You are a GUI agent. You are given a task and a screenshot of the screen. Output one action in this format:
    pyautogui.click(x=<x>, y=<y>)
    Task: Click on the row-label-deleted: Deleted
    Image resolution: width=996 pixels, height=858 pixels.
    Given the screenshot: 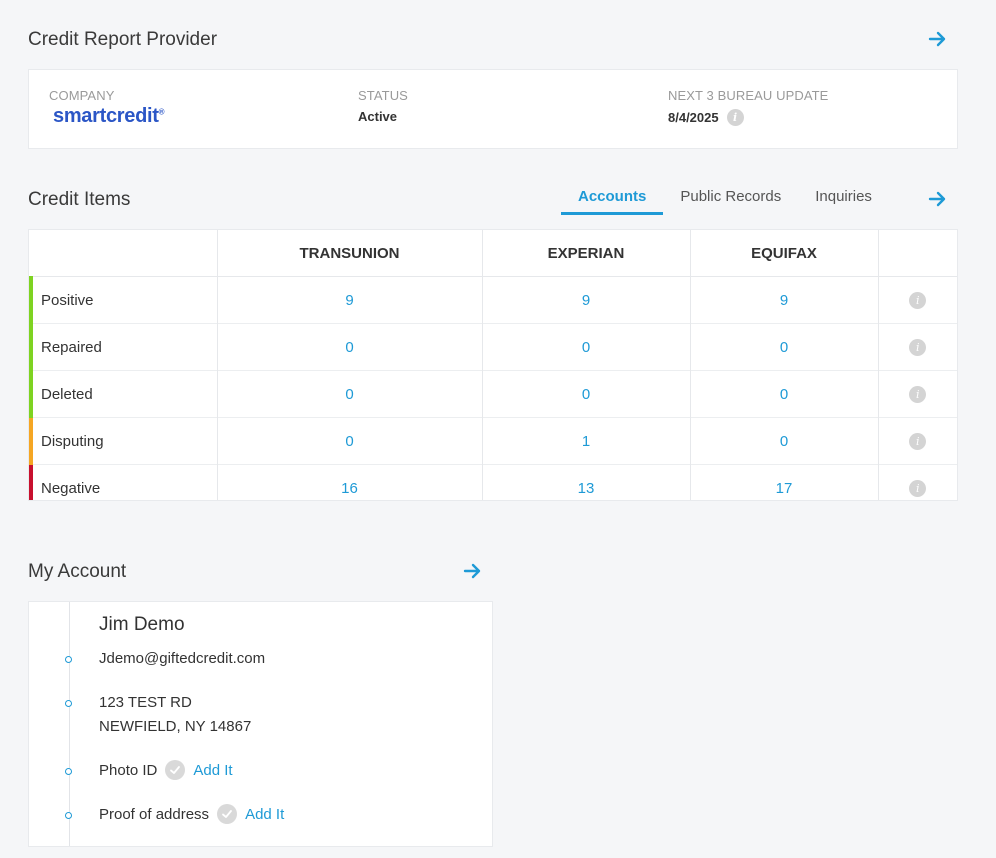 What is the action you would take?
    pyautogui.click(x=123, y=394)
    